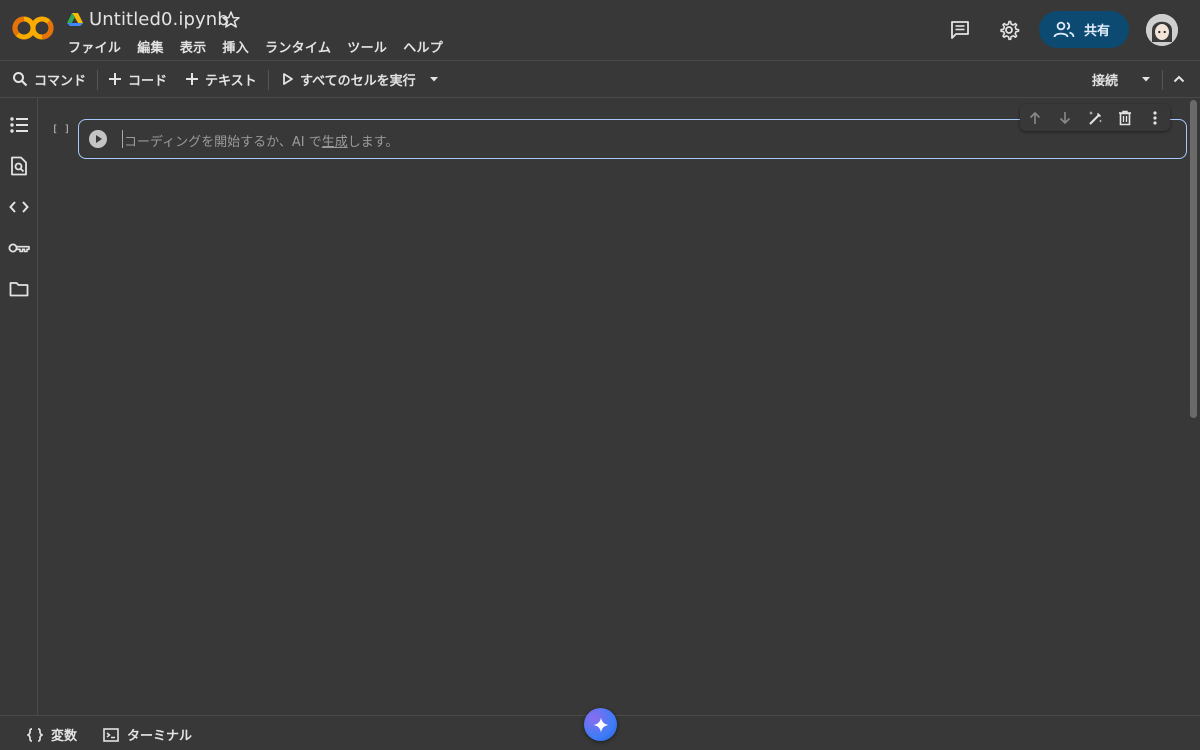 This screenshot has height=750, width=1200. I want to click on delete-cell-button, so click(1125, 118).